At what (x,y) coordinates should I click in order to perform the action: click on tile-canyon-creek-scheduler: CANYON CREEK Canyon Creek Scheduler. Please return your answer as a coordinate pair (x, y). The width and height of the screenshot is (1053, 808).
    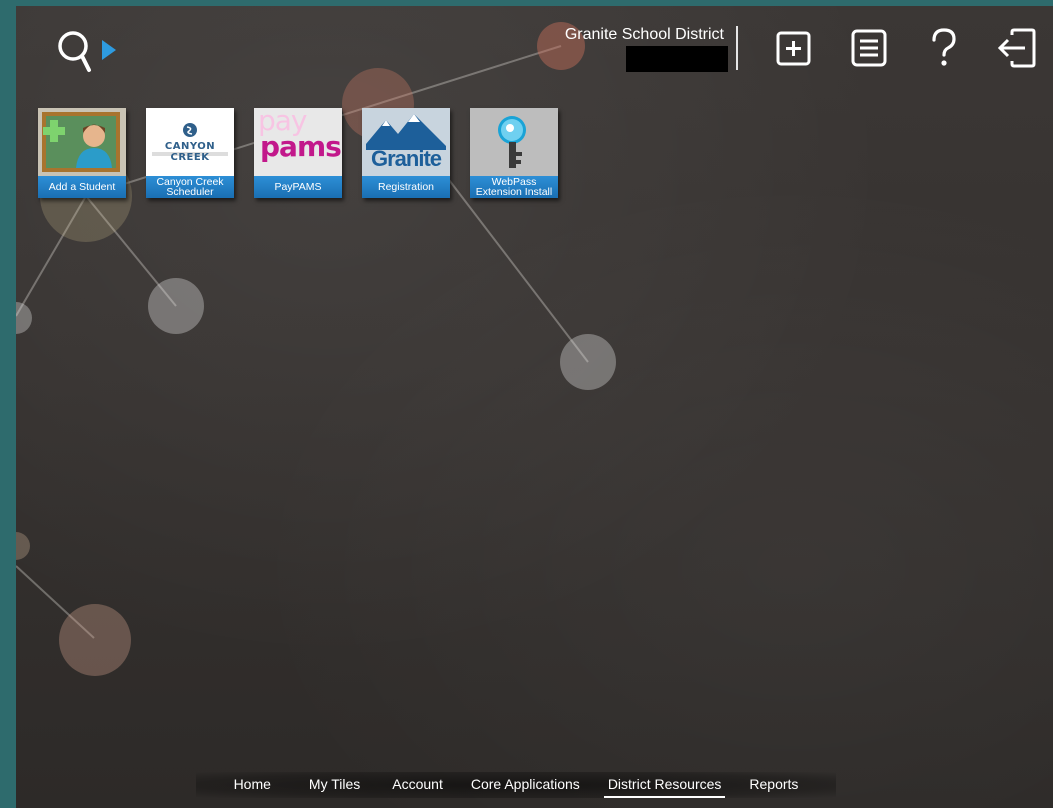
    Looking at the image, I should click on (190, 153).